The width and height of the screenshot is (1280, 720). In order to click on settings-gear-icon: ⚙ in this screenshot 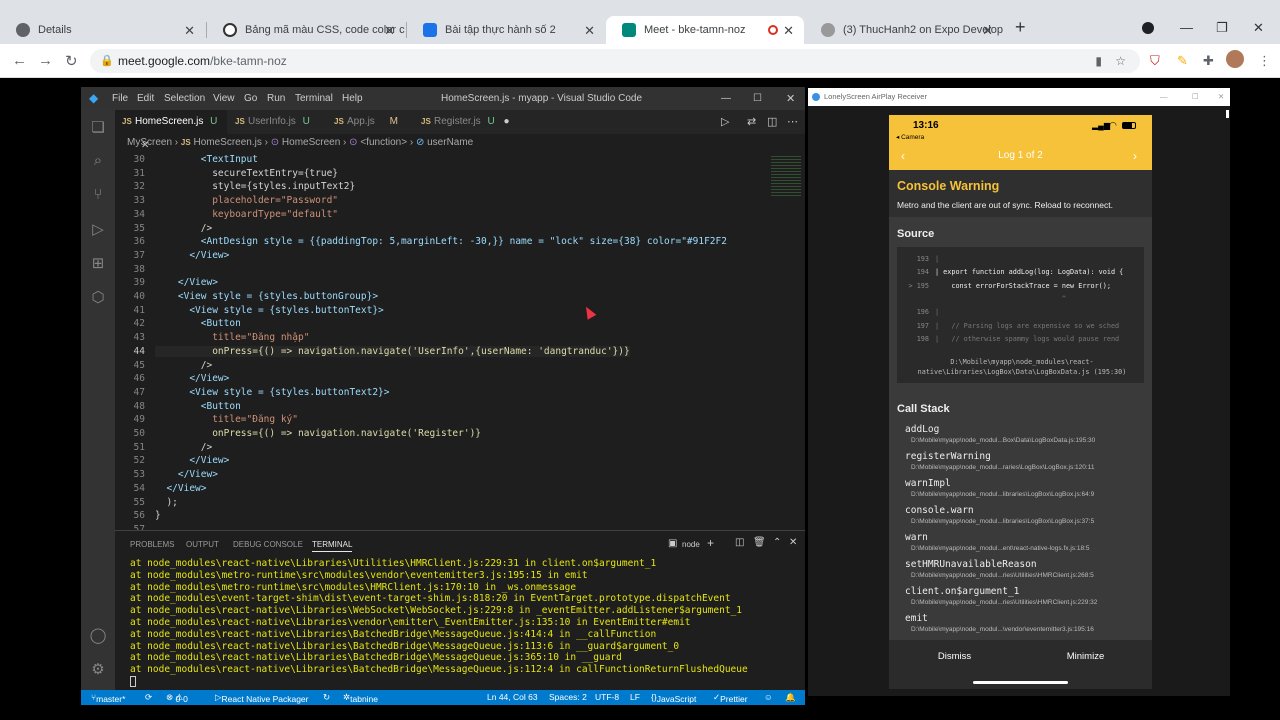, I will do `click(98, 669)`.